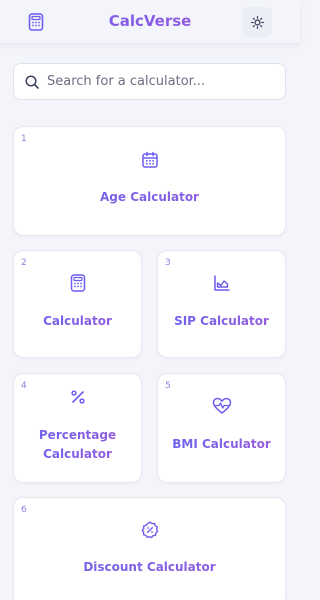 The image size is (320, 600). I want to click on calculator-card-sip: 3 SIP Calculator, so click(221, 304).